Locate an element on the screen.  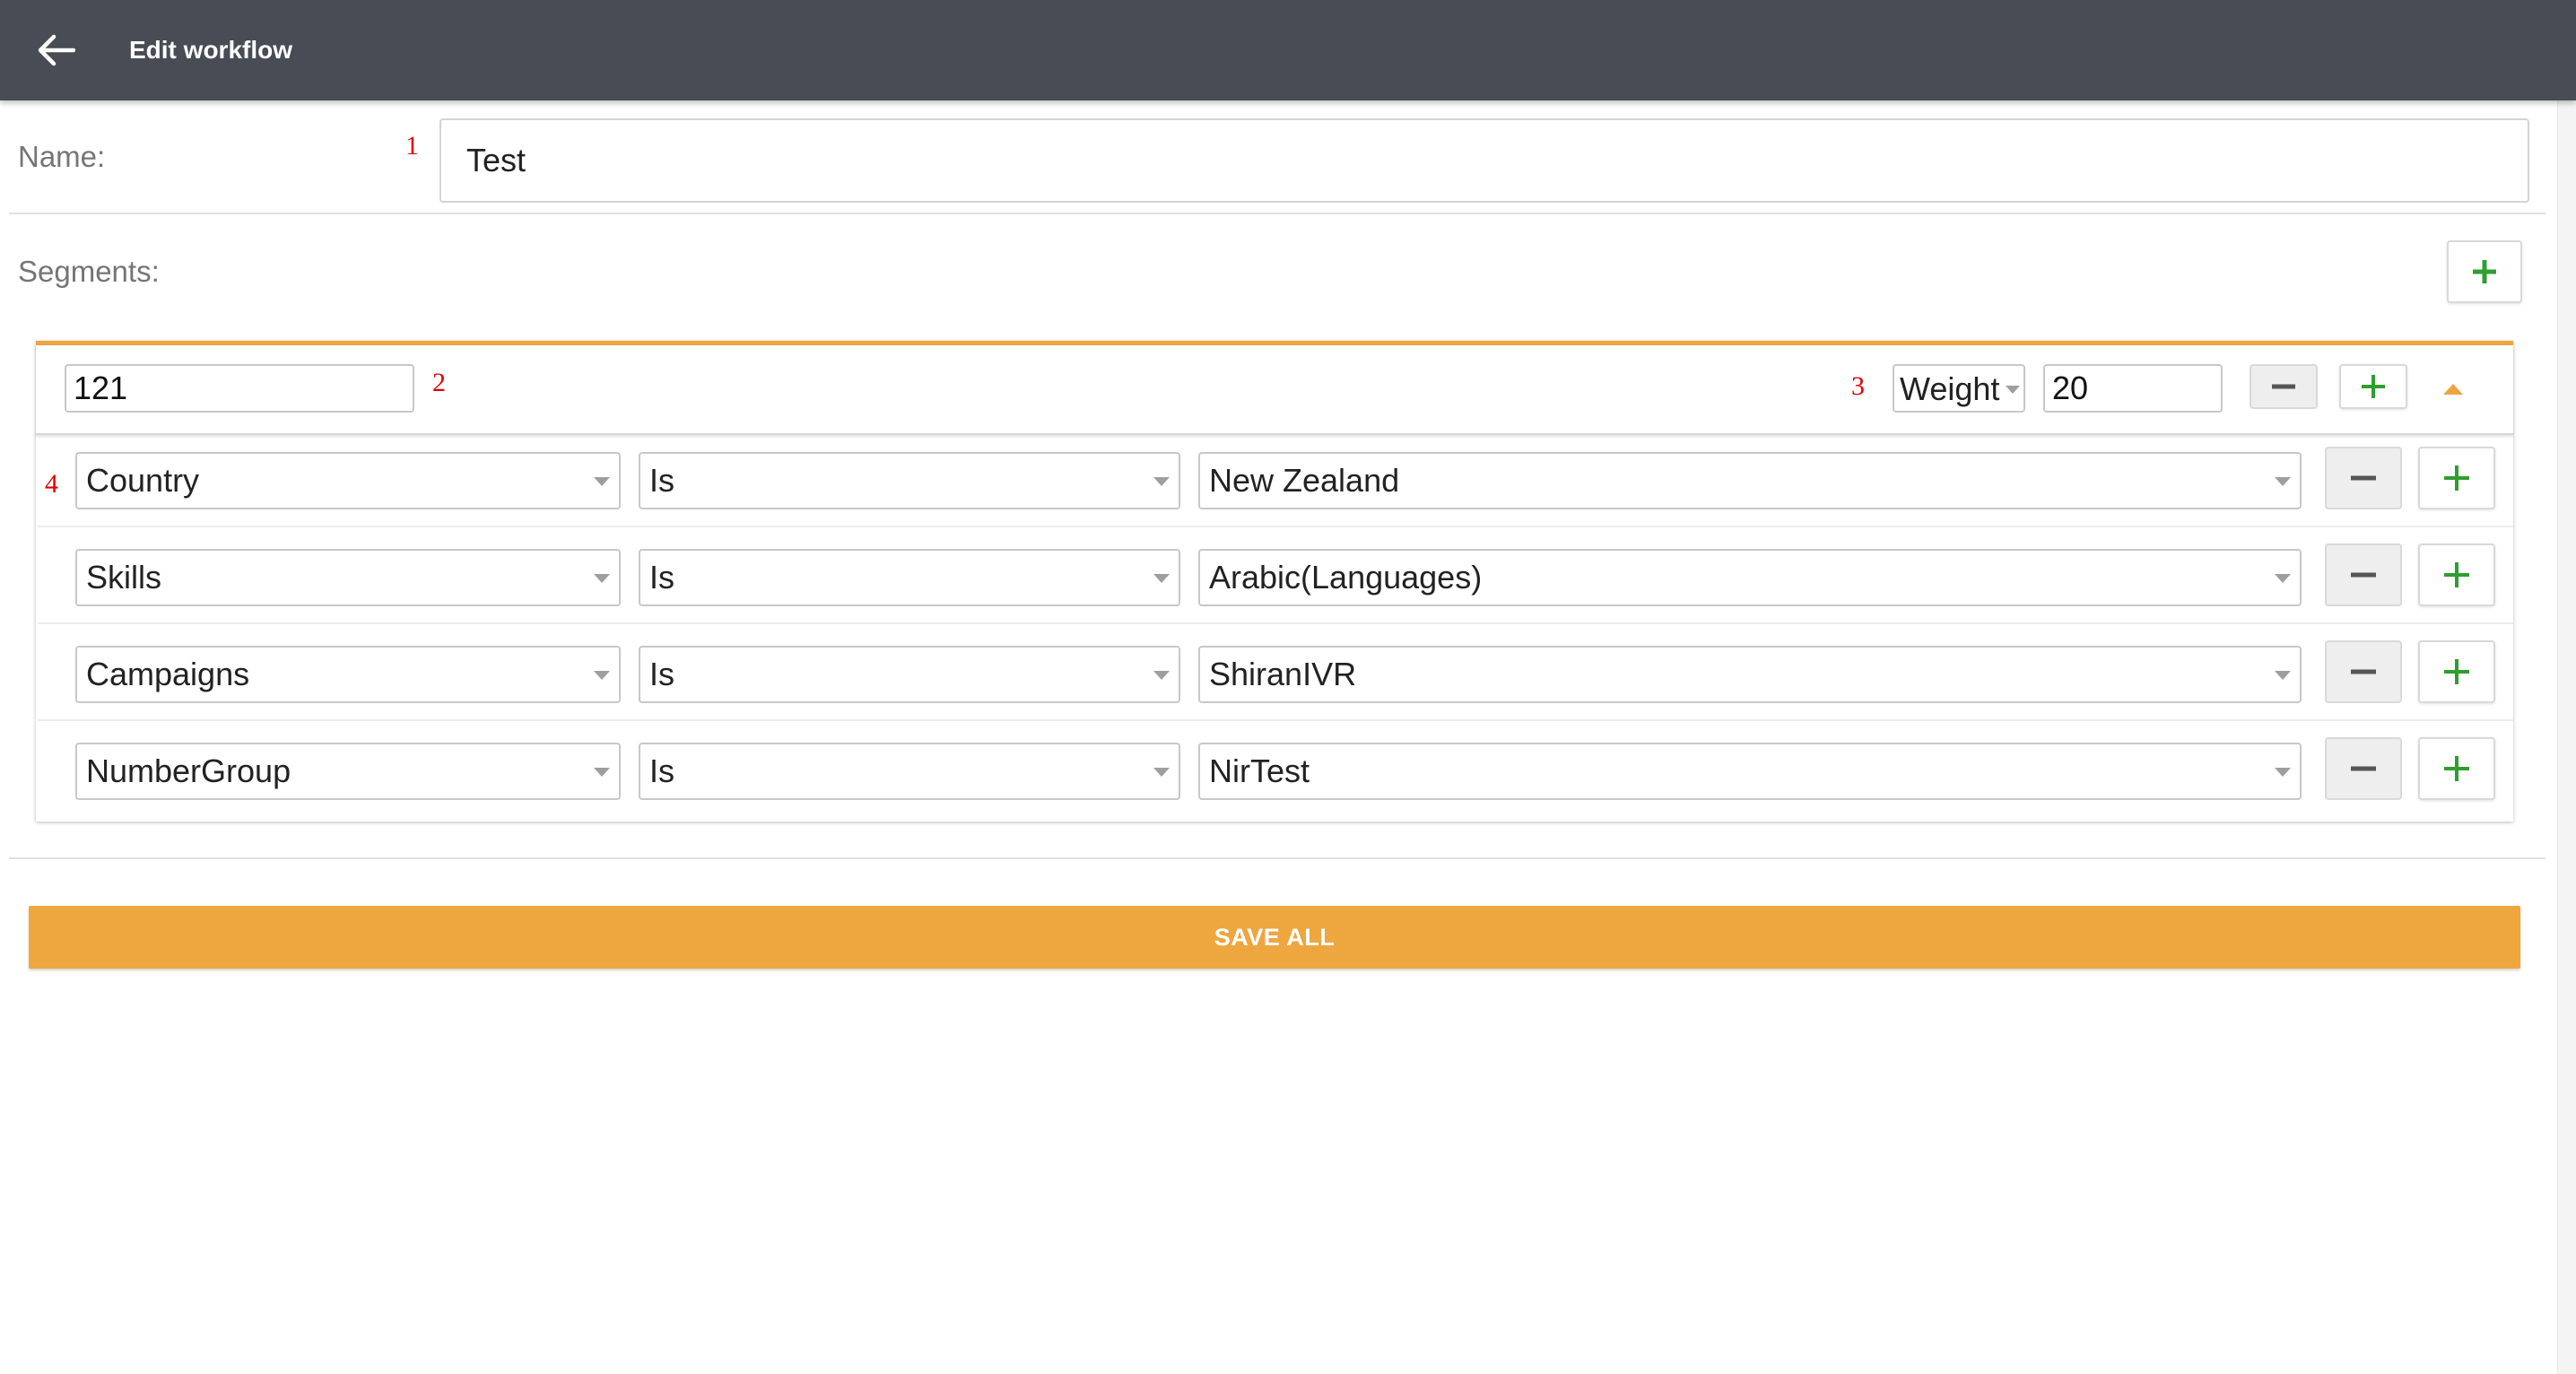
save-all-button: SAVE ALL is located at coordinates (1274, 937).